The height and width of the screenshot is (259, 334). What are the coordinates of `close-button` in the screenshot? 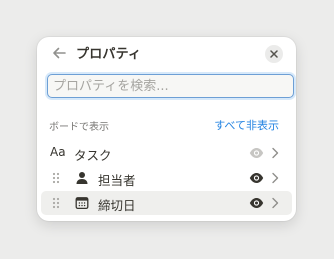 It's located at (274, 54).